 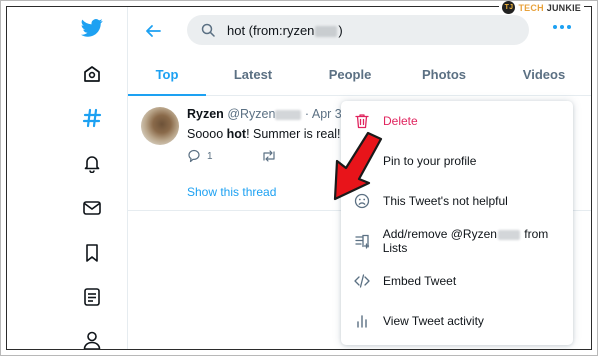 I want to click on techjunkie-watermark: TJ TECH JUNKIE, so click(x=541, y=7).